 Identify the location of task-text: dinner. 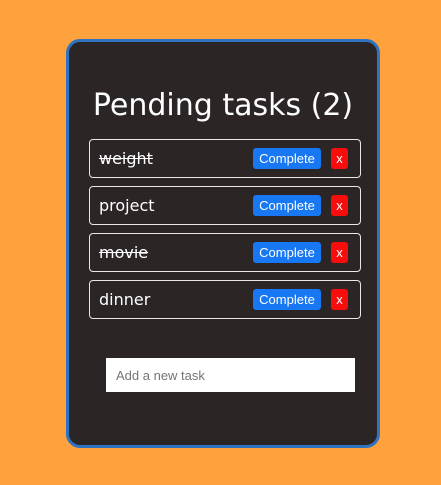
(125, 299).